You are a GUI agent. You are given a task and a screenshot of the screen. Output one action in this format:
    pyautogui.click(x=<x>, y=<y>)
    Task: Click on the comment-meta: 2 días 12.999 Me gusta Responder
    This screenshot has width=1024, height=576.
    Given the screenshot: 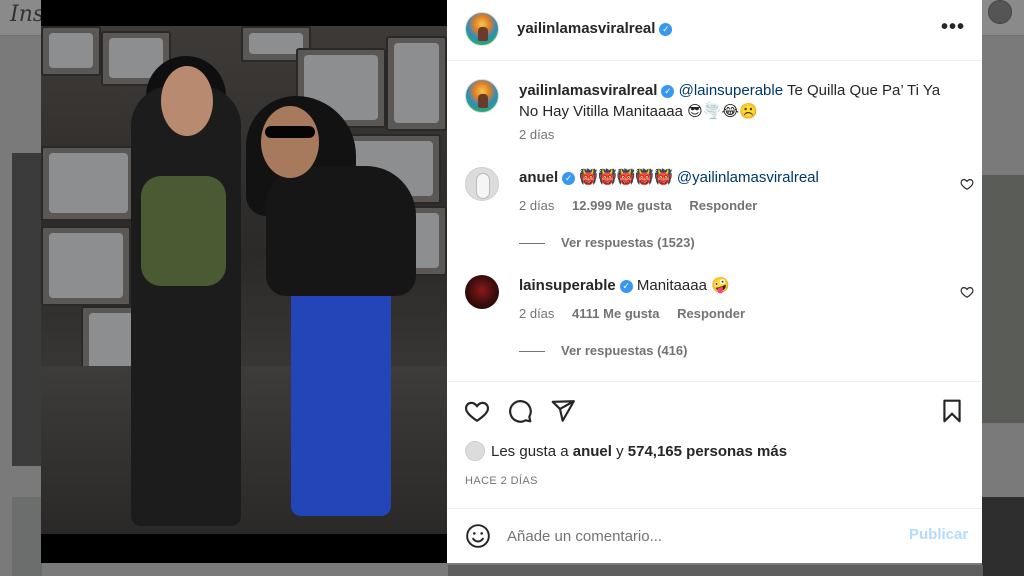 What is the action you would take?
    pyautogui.click(x=638, y=205)
    